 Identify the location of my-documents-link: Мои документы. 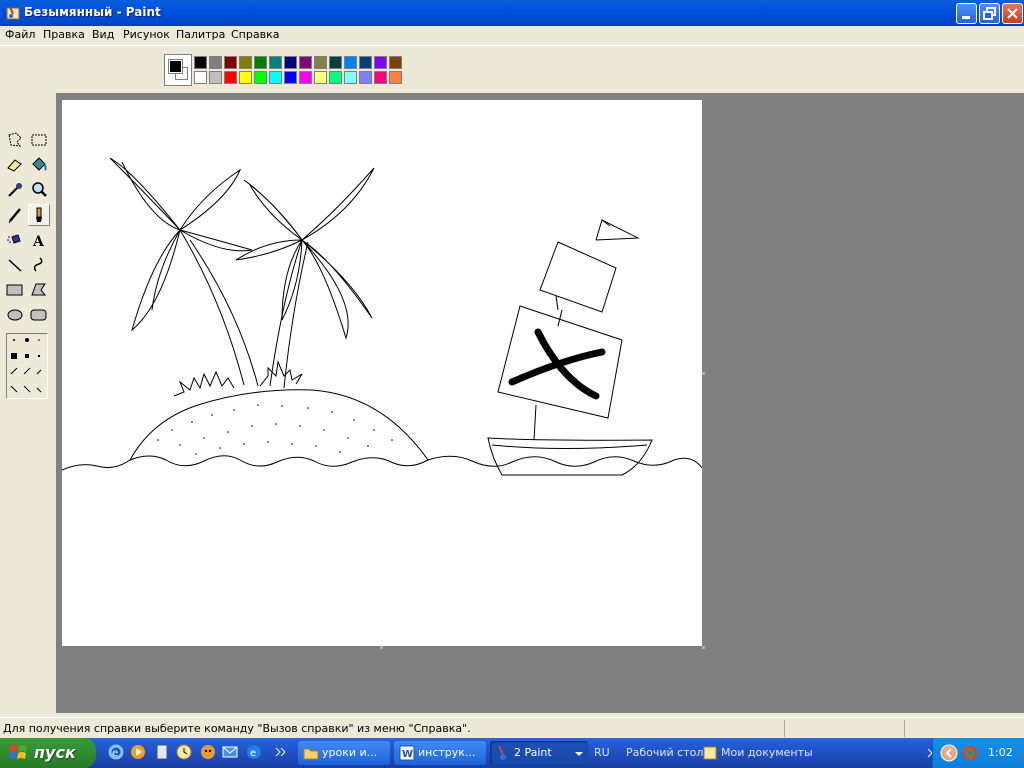
(767, 752).